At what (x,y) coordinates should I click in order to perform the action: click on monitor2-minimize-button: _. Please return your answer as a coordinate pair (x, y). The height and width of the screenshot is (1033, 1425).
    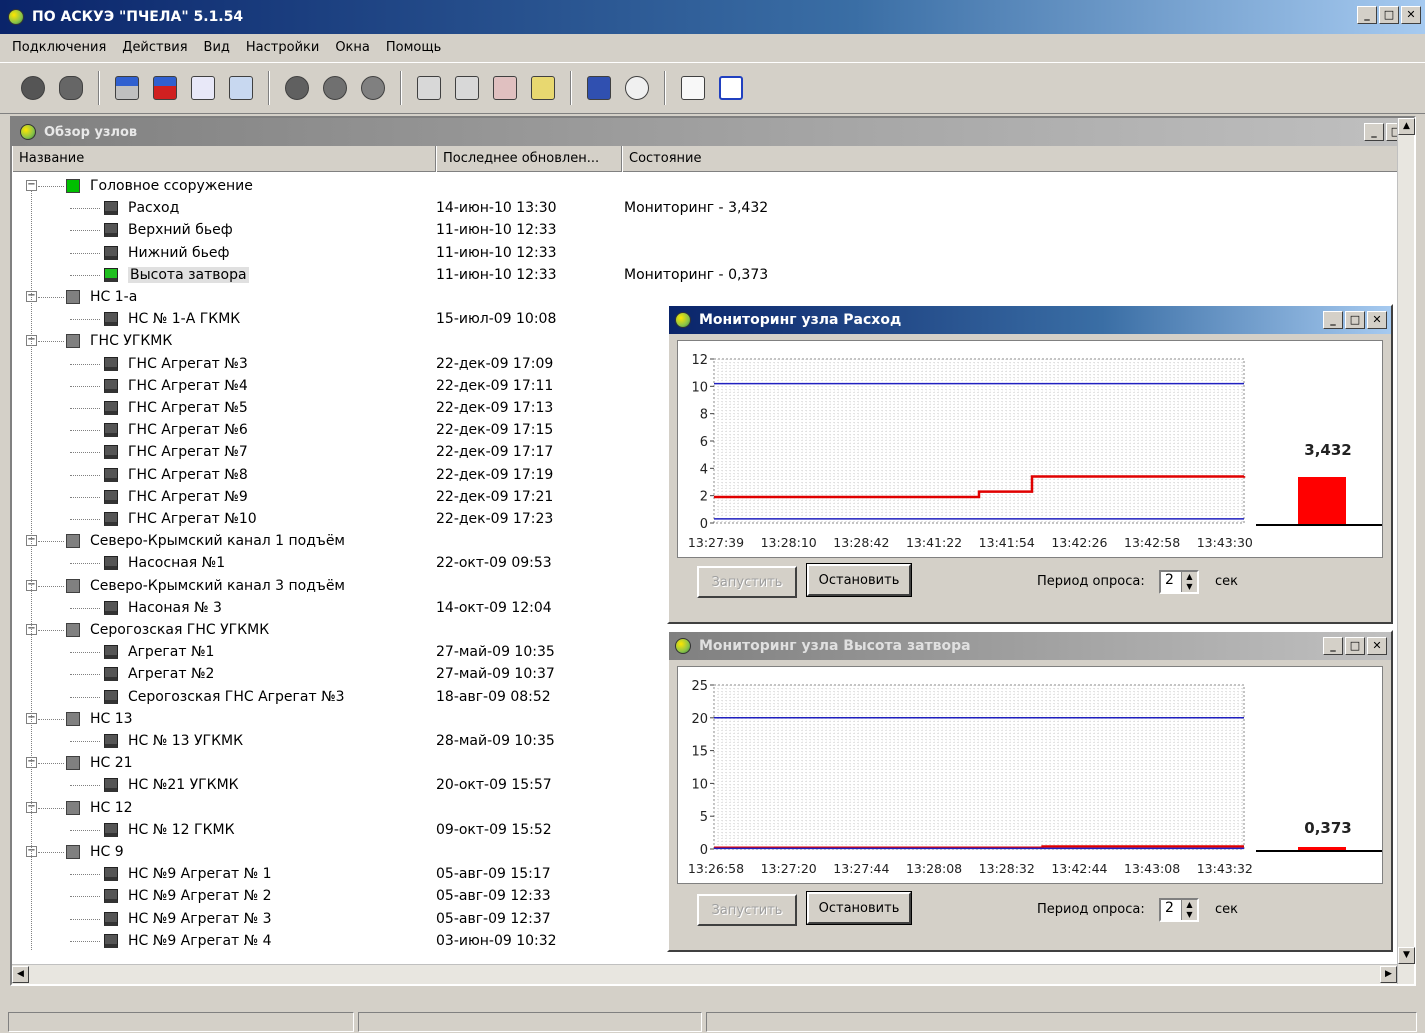
    Looking at the image, I should click on (1333, 646).